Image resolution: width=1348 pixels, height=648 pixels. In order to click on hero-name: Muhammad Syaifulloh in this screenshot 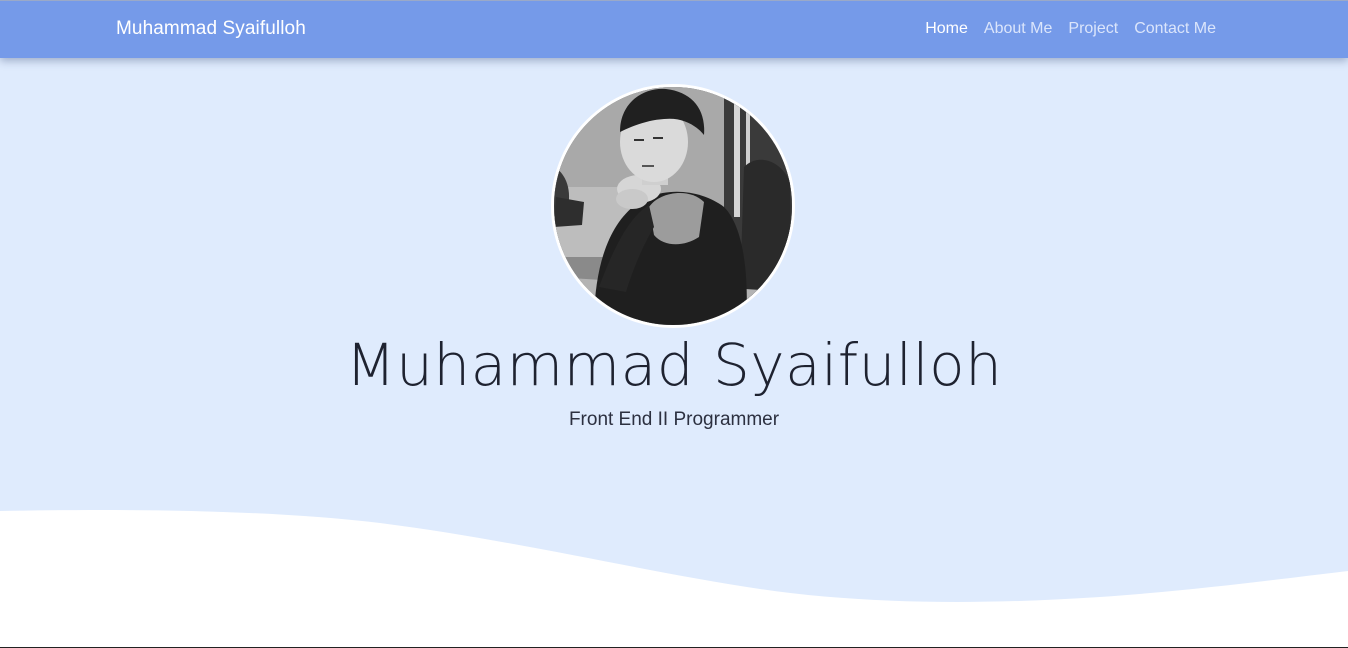, I will do `click(674, 365)`.